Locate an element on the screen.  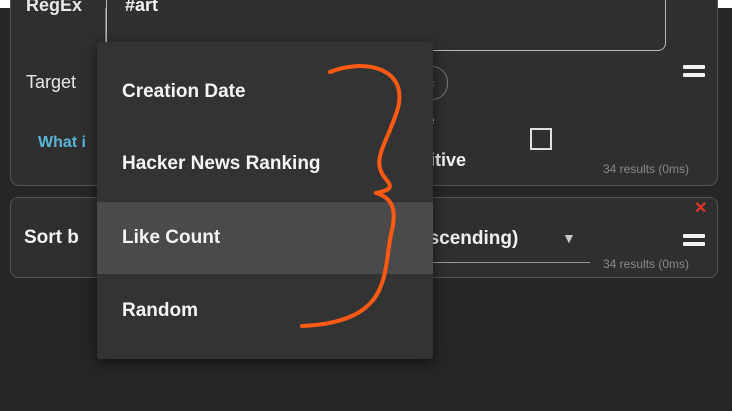
regex-label: RegEx is located at coordinates (54, 7).